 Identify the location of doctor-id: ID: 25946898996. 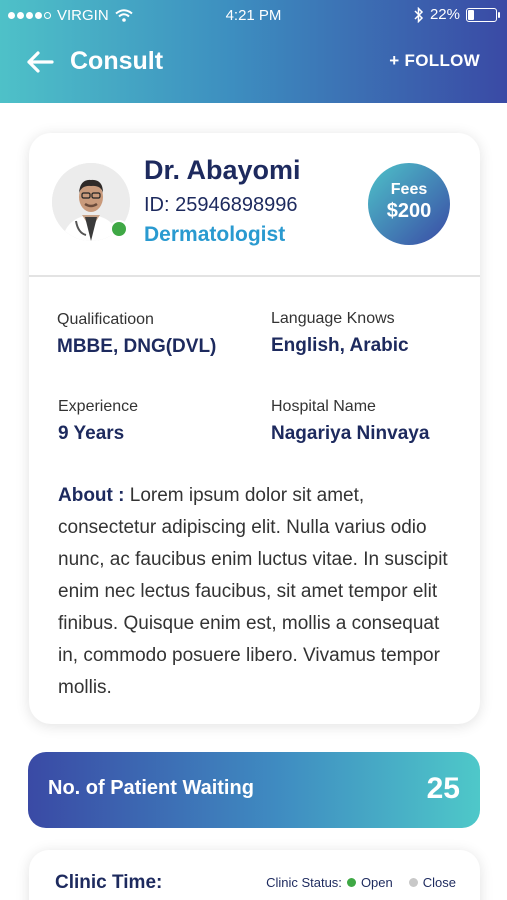
(221, 205).